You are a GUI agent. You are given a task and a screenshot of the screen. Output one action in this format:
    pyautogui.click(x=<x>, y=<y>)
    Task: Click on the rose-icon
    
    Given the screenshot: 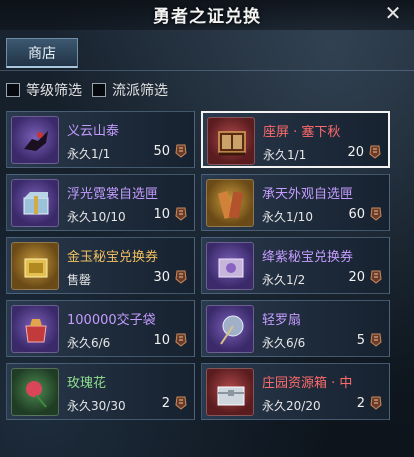 What is the action you would take?
    pyautogui.click(x=36, y=394)
    